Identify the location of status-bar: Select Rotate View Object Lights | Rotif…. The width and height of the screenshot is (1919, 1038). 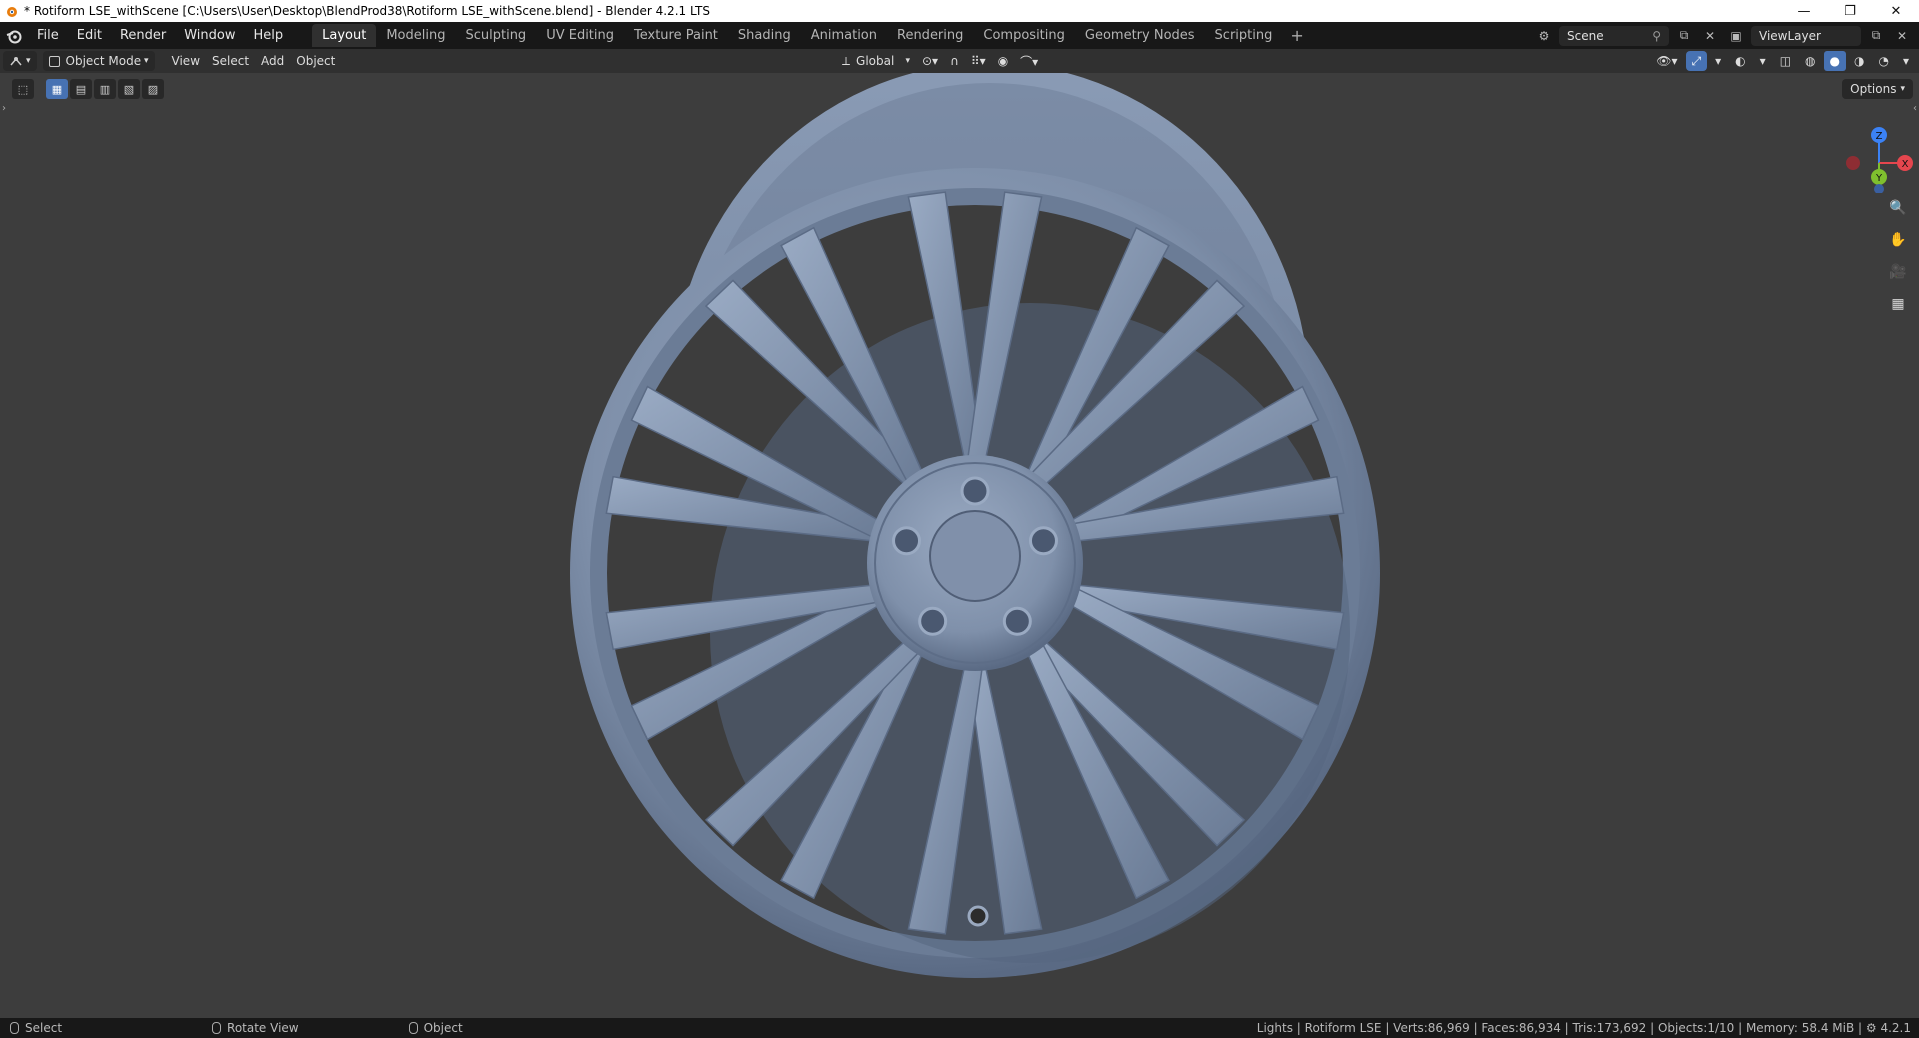
(959, 1028).